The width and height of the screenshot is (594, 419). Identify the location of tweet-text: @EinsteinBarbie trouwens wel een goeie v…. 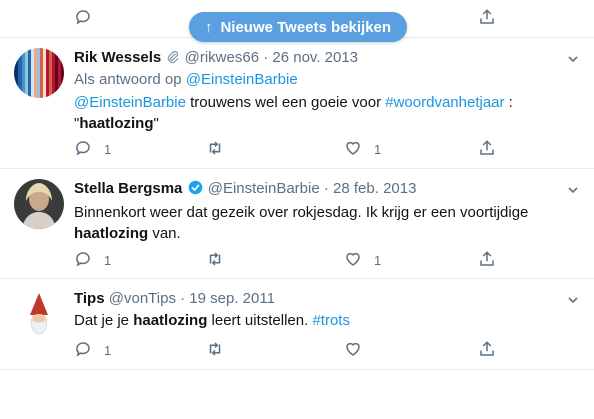
(293, 113).